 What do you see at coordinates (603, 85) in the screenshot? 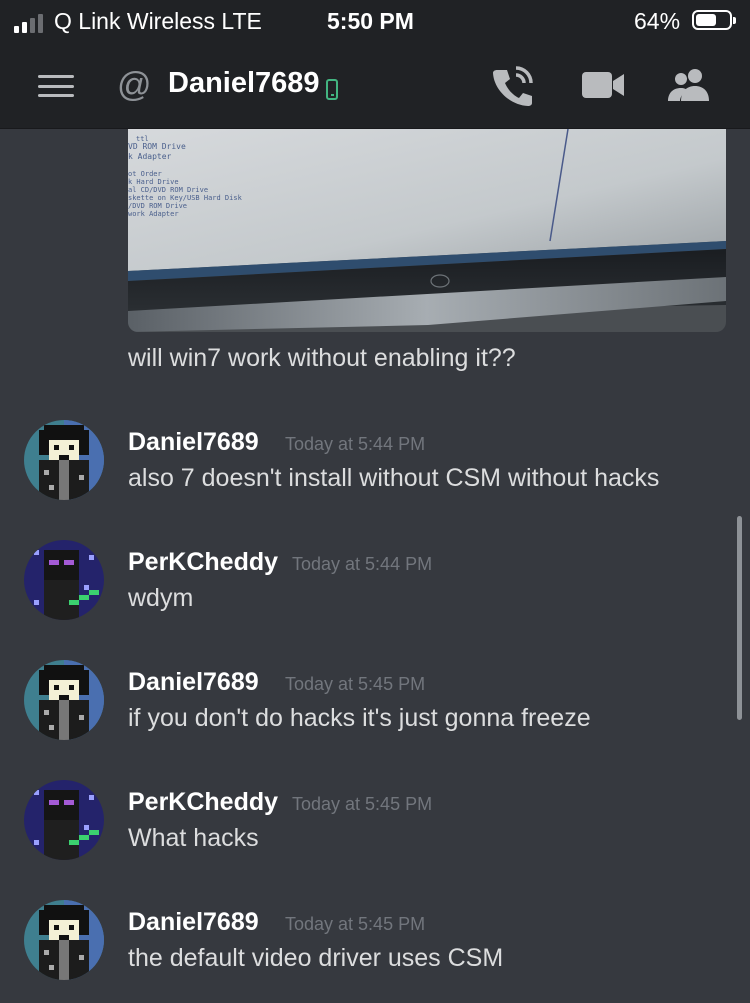
I see `video-call-icon` at bounding box center [603, 85].